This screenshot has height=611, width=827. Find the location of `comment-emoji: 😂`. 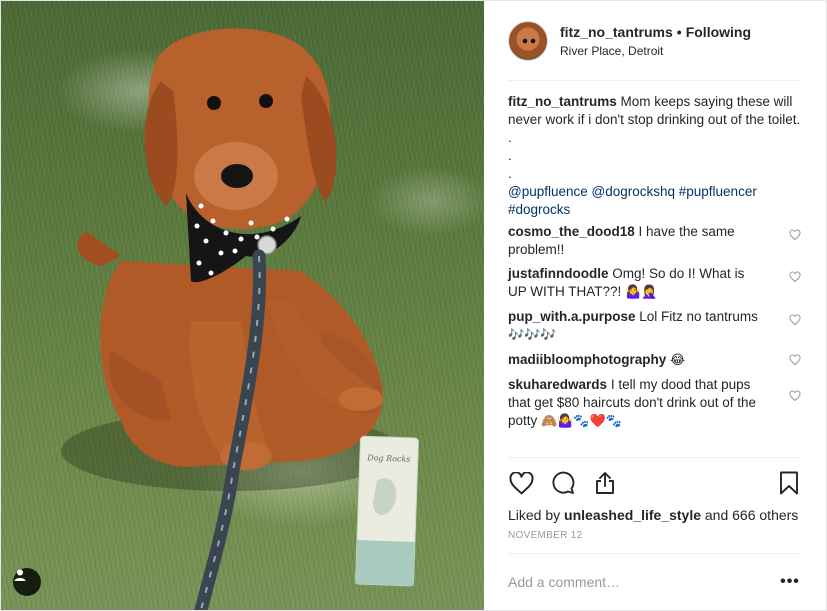

comment-emoji: 😂 is located at coordinates (678, 360).